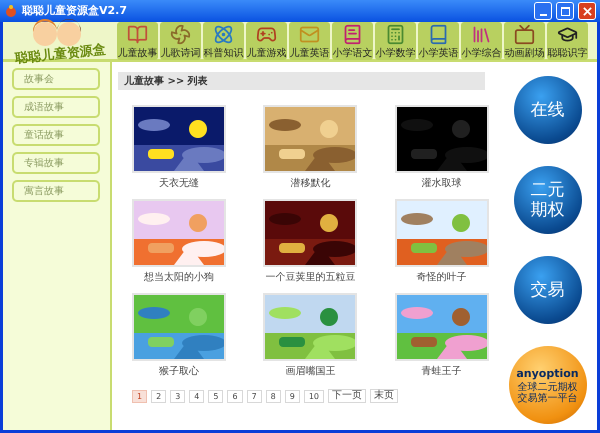 Image resolution: width=600 pixels, height=433 pixels. Describe the element at coordinates (235, 396) in the screenshot. I see `page-button: 6` at that location.